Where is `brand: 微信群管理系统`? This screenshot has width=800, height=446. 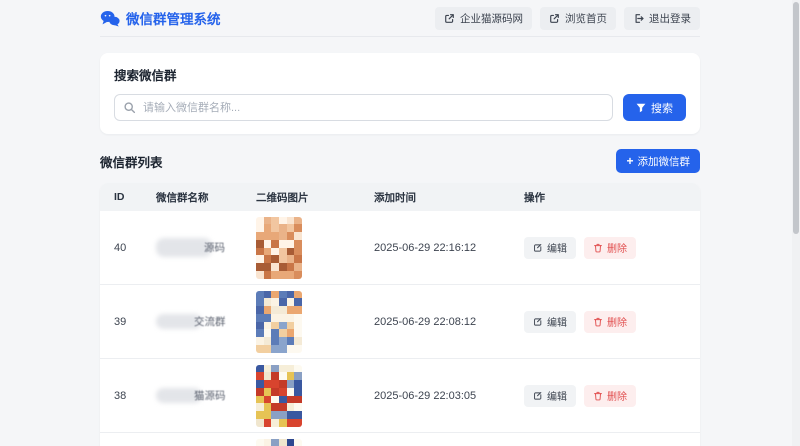 brand: 微信群管理系统 is located at coordinates (160, 18).